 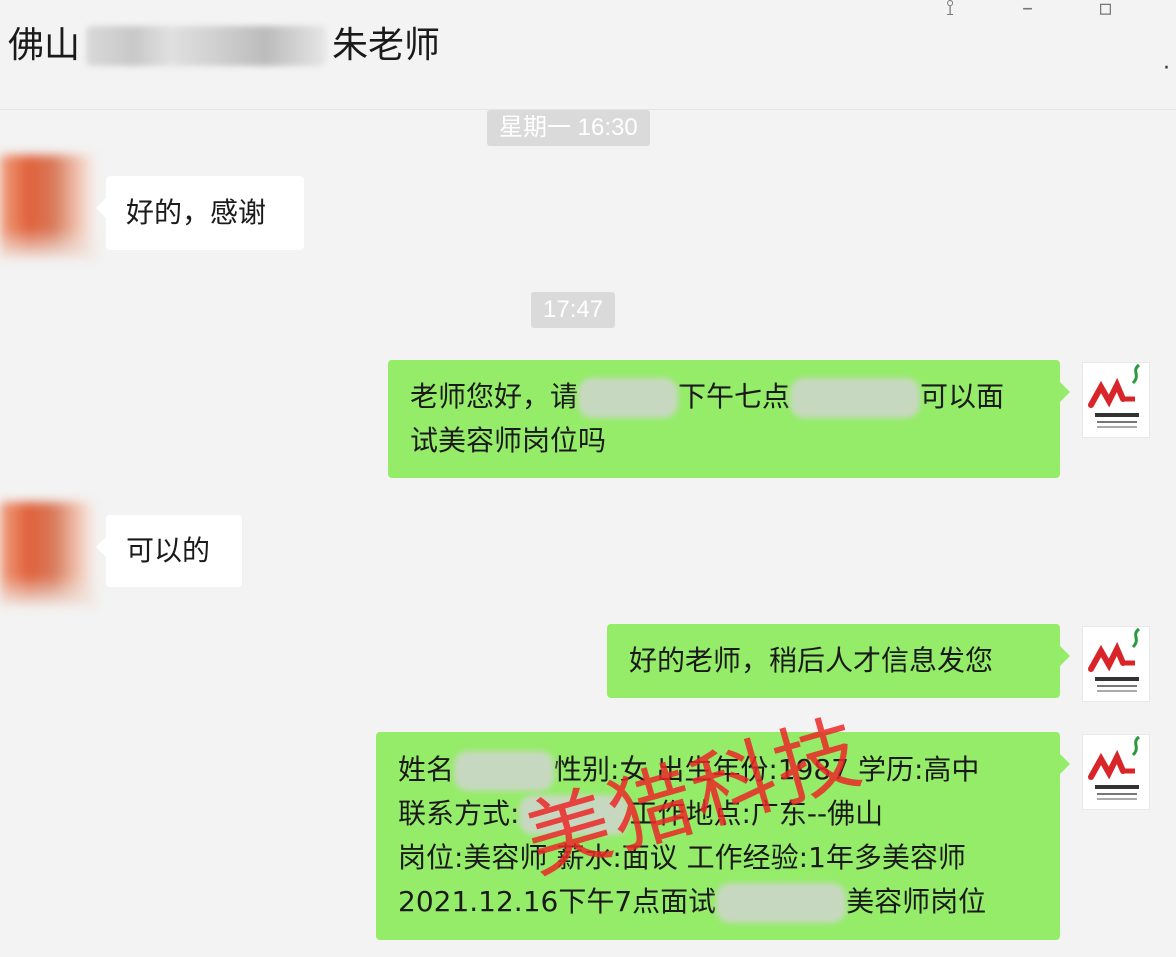 I want to click on chat-title: 佛山 朱老师, so click(x=224, y=45).